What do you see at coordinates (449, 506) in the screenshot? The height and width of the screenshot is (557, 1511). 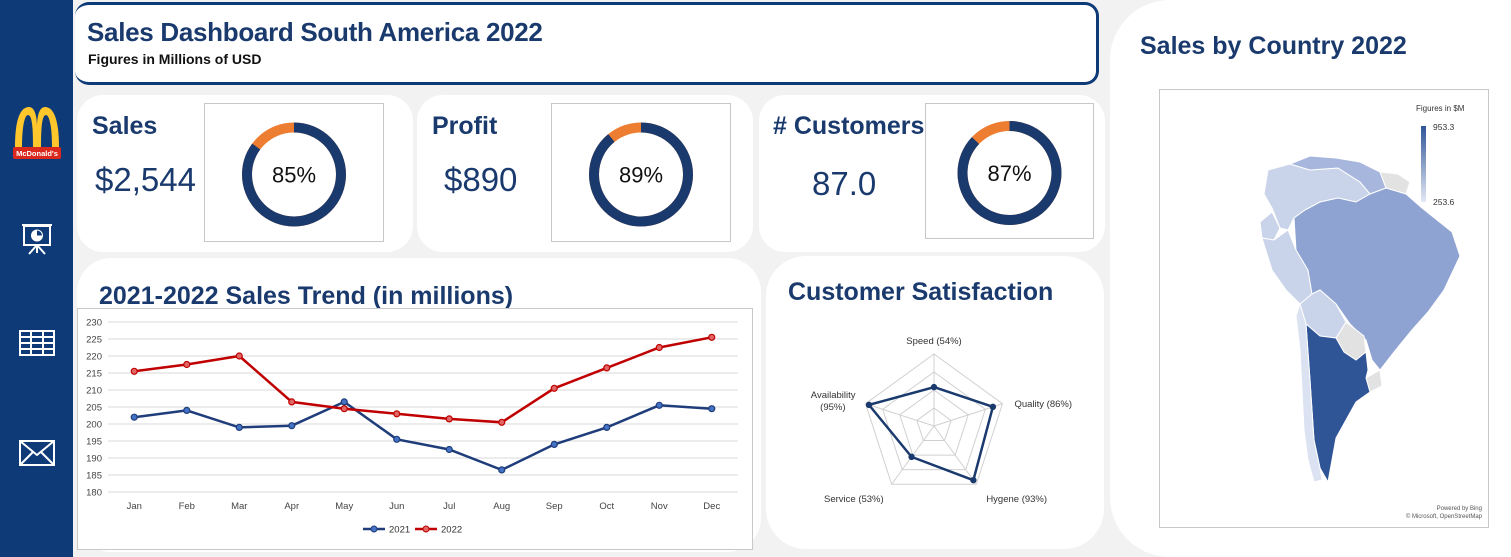 I see `x-tick-label: Jul` at bounding box center [449, 506].